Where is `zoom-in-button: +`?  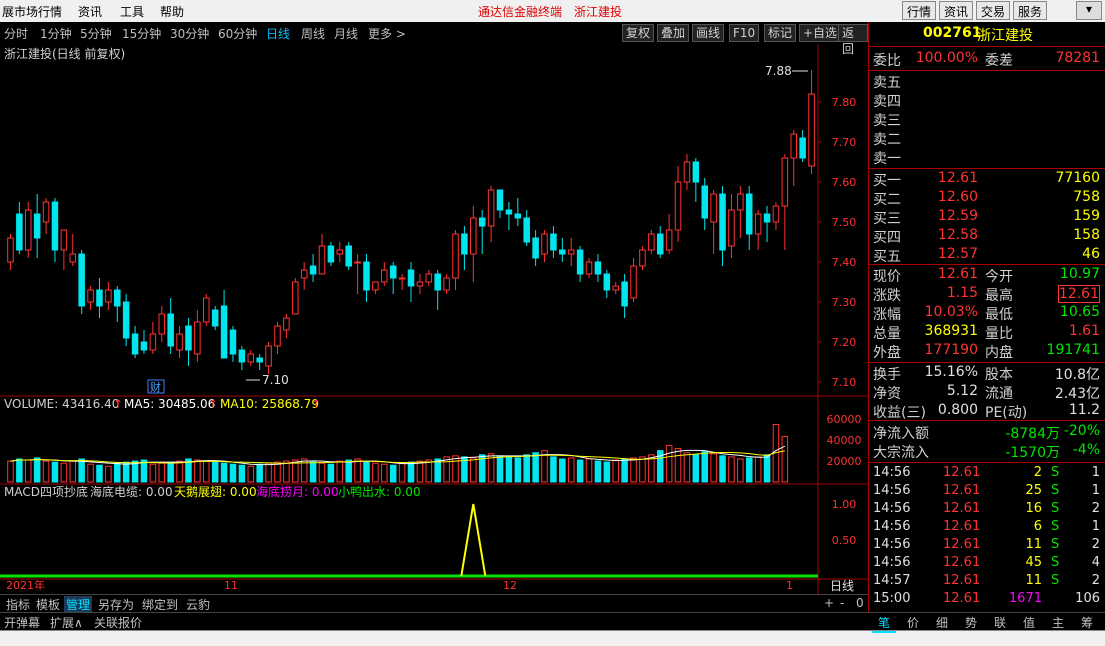
zoom-in-button: + is located at coordinates (829, 603).